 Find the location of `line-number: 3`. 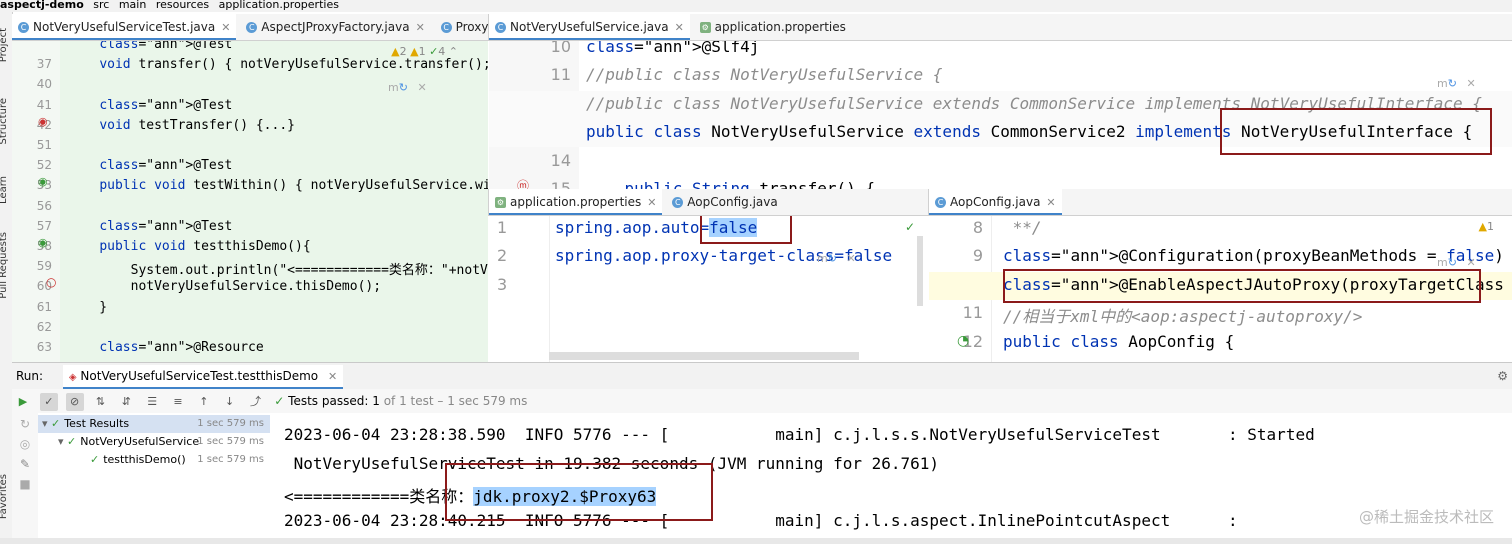

line-number: 3 is located at coordinates (502, 284).